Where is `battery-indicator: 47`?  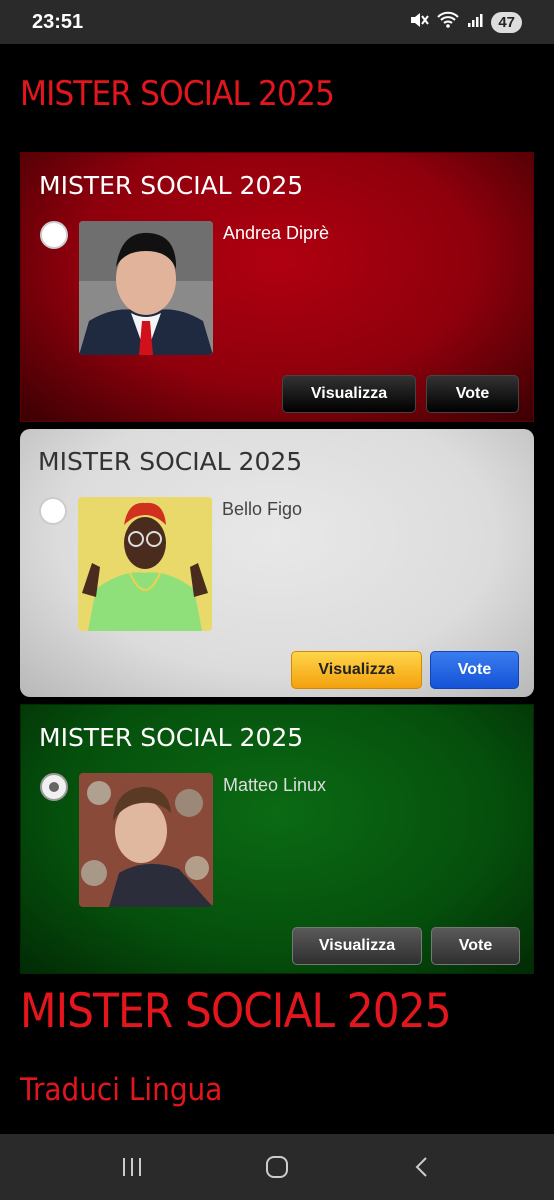 battery-indicator: 47 is located at coordinates (506, 22).